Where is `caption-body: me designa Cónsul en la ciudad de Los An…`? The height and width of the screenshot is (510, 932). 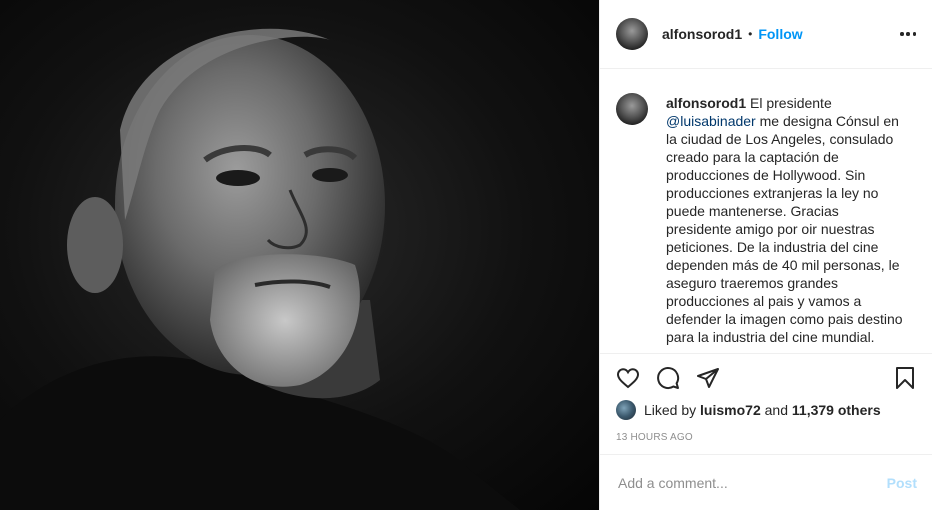 caption-body: me designa Cónsul en la ciudad de Los An… is located at coordinates (784, 229).